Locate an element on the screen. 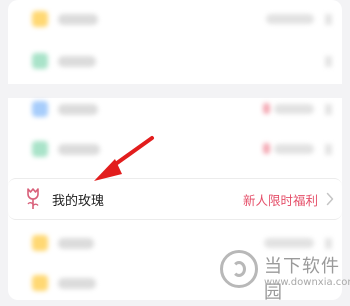 This screenshot has height=306, width=350. my-roses-menu-item: 我的玫瑰 新人限时福利 is located at coordinates (175, 199).